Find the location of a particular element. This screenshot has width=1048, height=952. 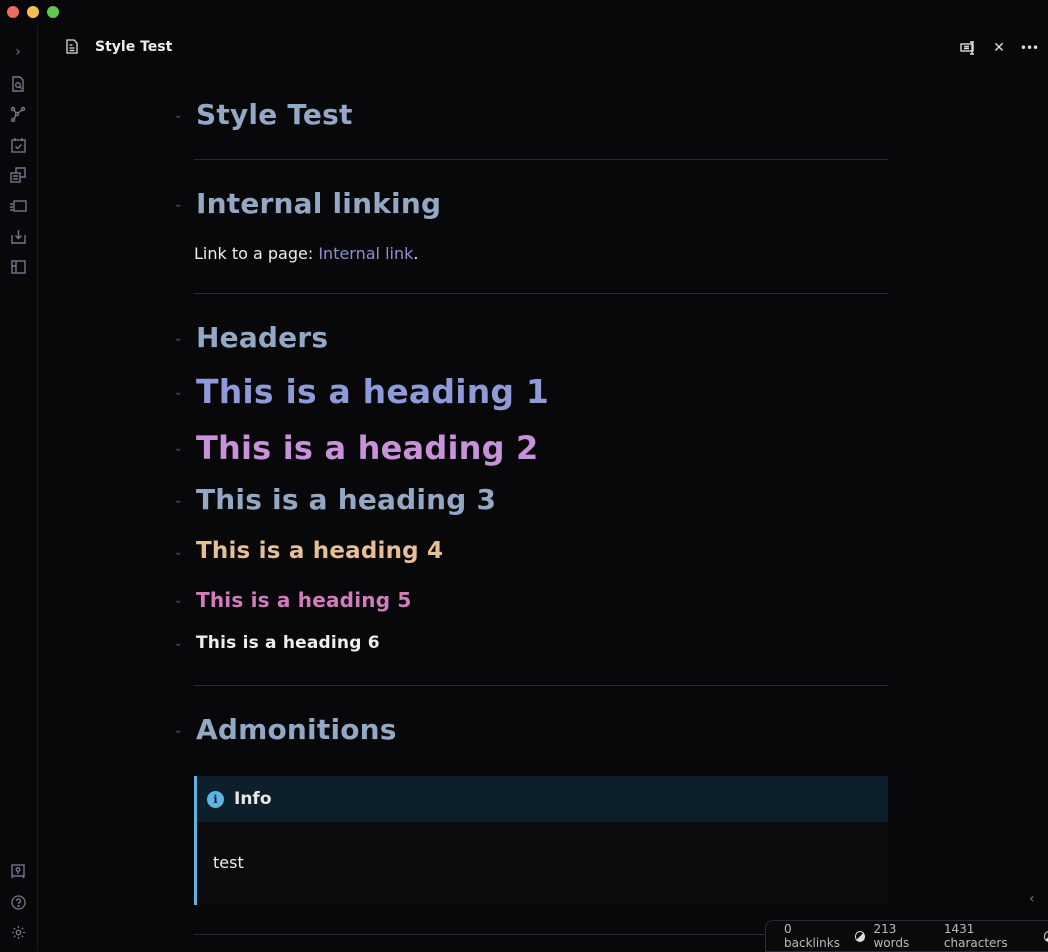

tab-title: Style Test is located at coordinates (133, 47).